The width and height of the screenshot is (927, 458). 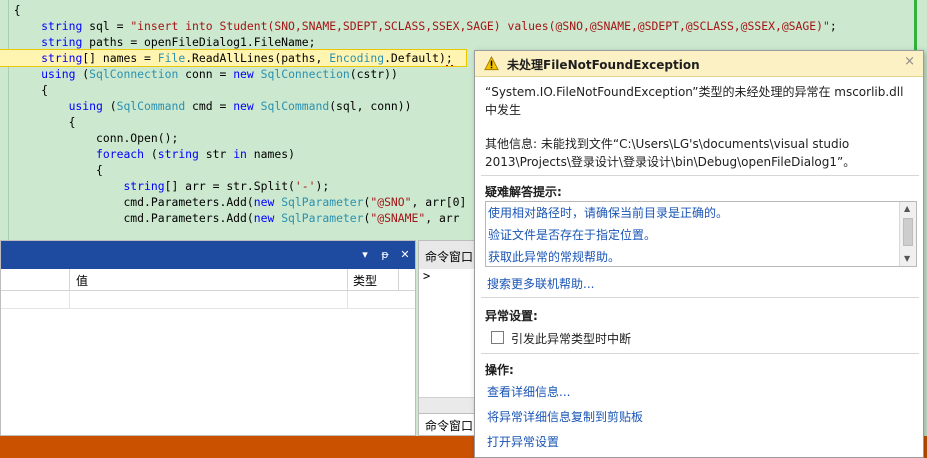 What do you see at coordinates (523, 192) in the screenshot?
I see `troubleshooting-title: 疑难解答提示:` at bounding box center [523, 192].